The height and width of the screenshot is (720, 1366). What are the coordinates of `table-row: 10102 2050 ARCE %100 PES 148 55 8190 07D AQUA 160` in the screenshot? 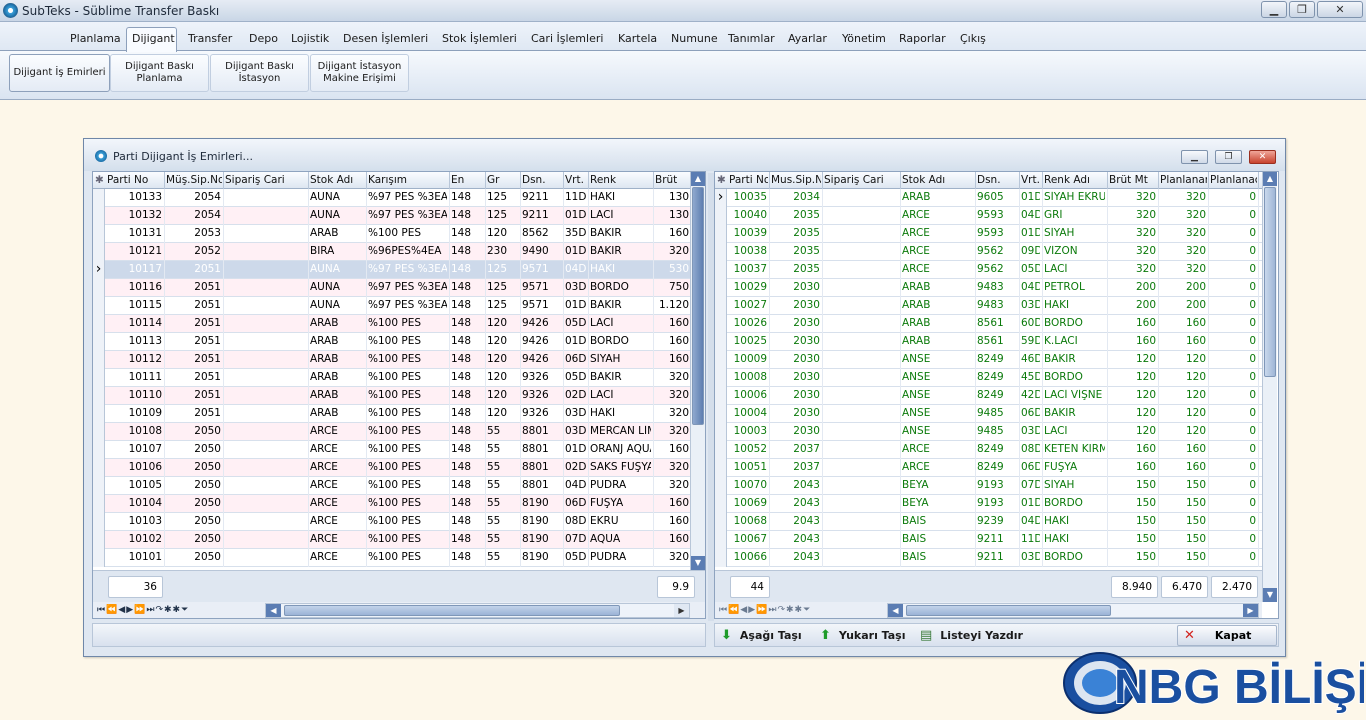 It's located at (392, 540).